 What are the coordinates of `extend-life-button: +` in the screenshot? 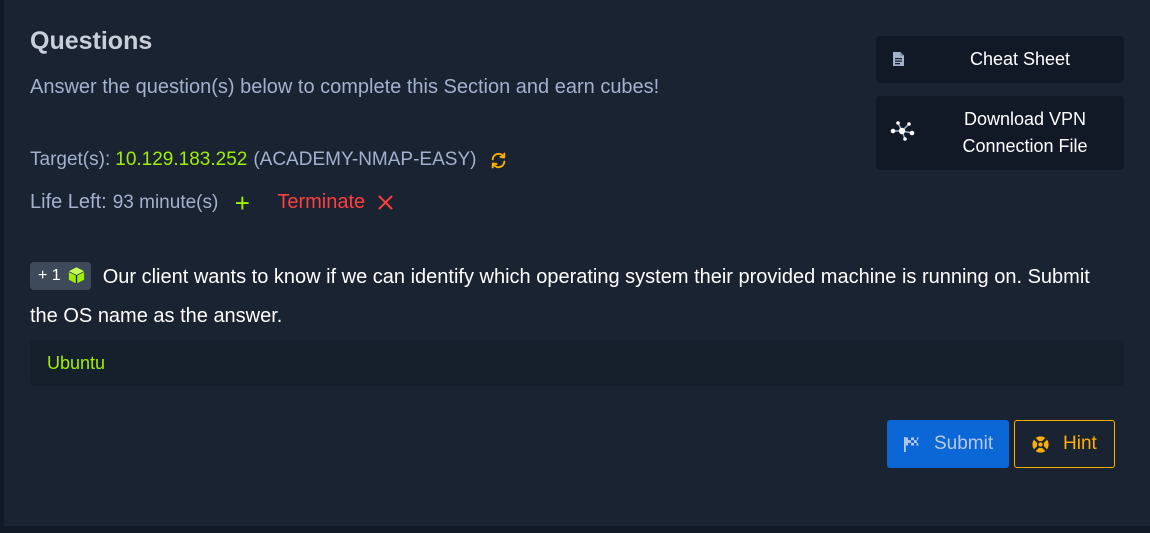 It's located at (242, 203).